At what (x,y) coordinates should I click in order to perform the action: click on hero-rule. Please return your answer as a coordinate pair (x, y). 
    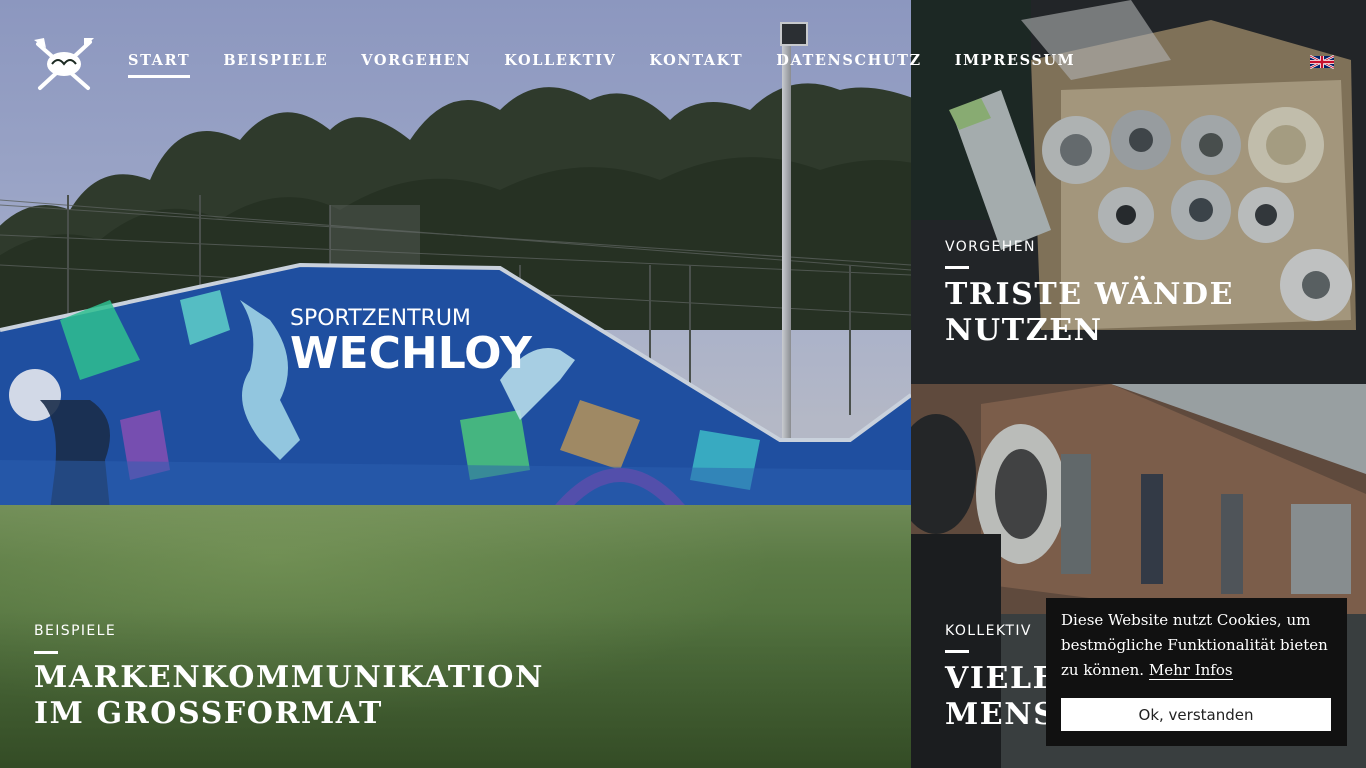
    Looking at the image, I should click on (46, 652).